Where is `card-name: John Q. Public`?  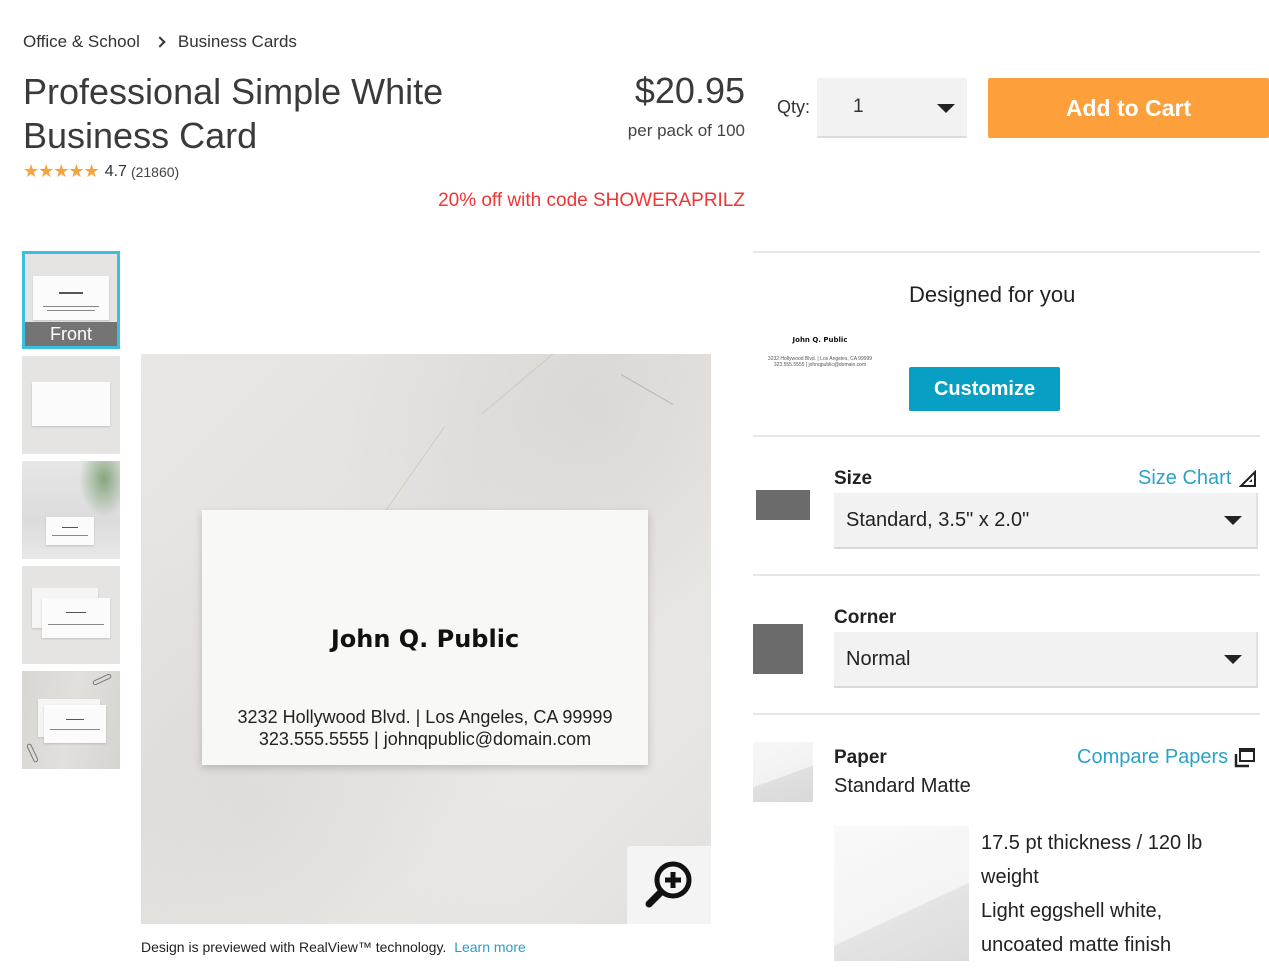 card-name: John Q. Public is located at coordinates (425, 639).